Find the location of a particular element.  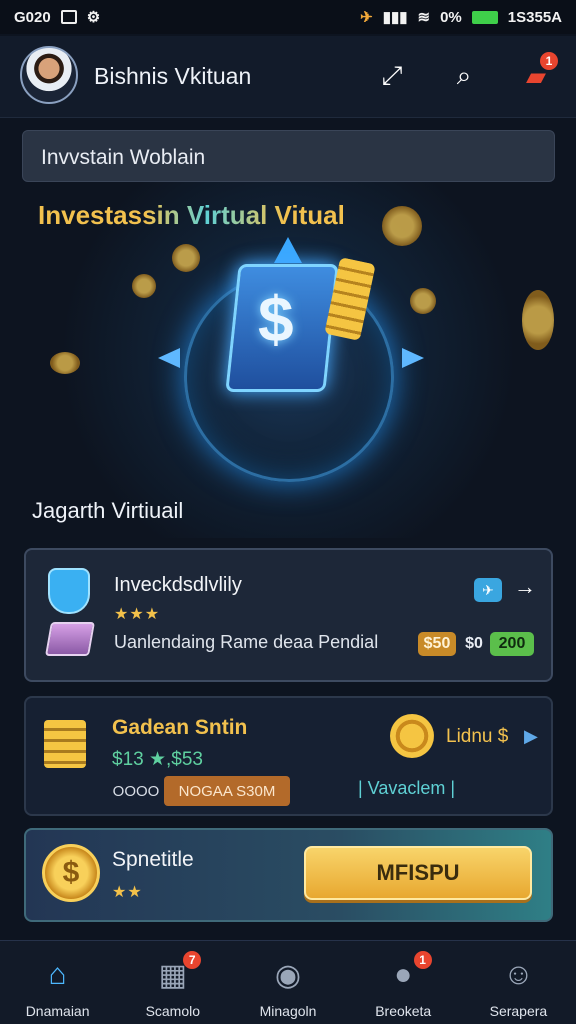

hero-subtitle: Jagarth Virtiuail is located at coordinates (108, 510).